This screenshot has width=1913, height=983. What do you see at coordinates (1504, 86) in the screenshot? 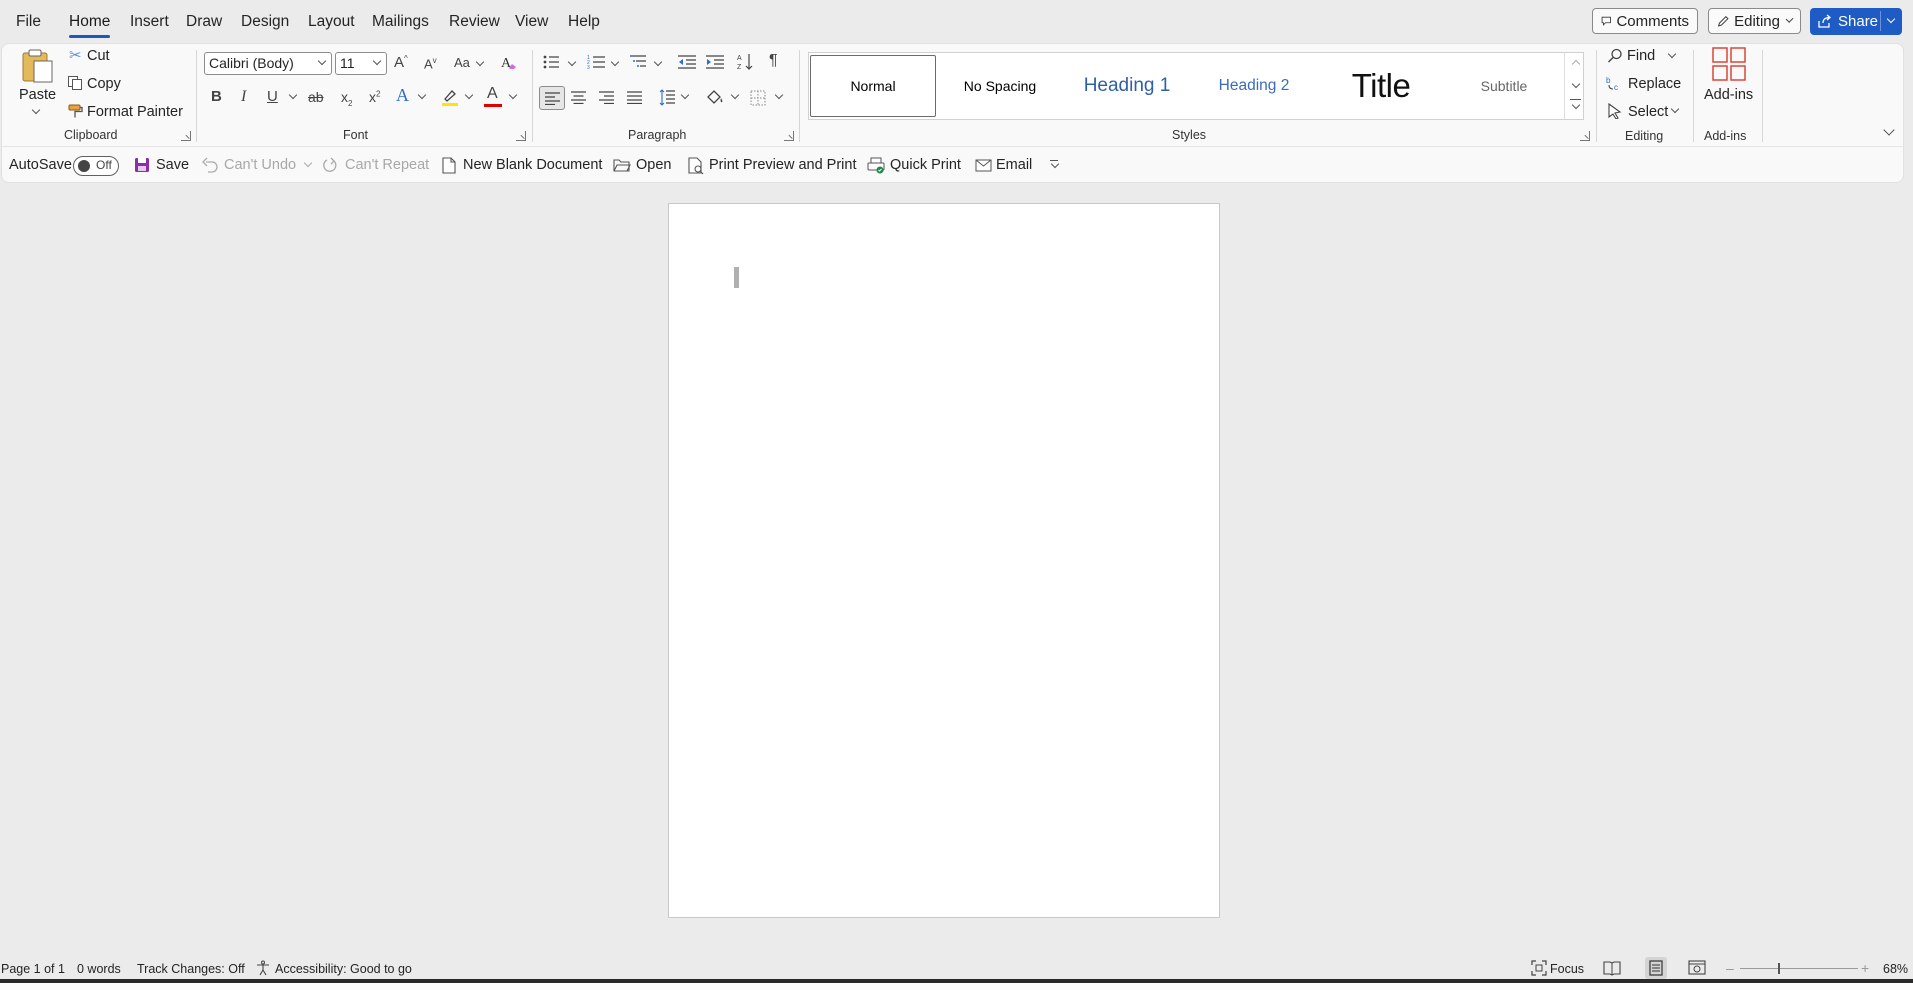
I see `style-subtitle: Subtitle` at bounding box center [1504, 86].